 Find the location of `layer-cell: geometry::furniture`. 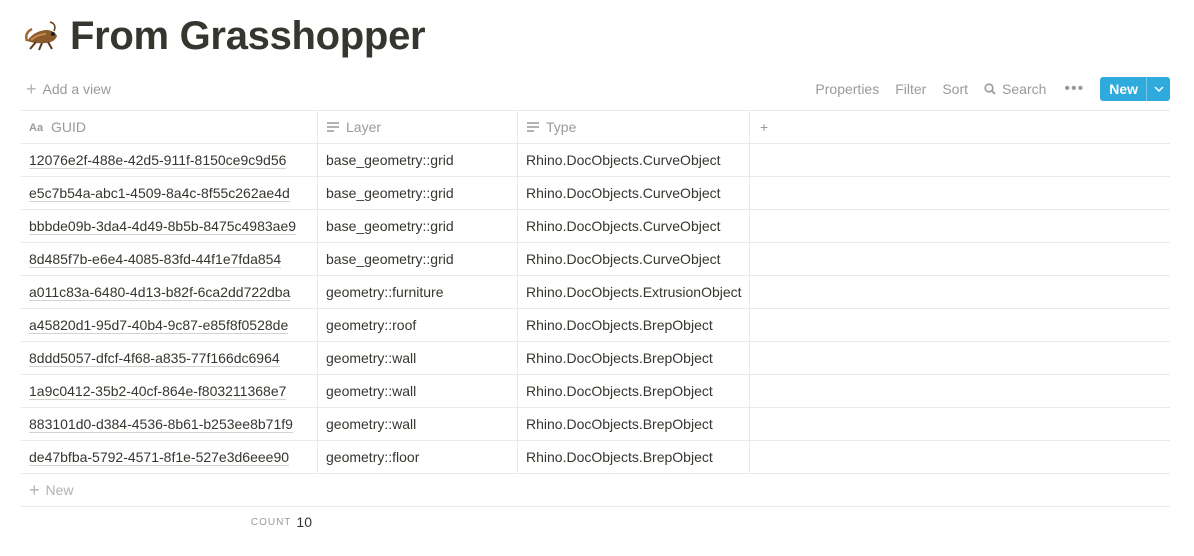

layer-cell: geometry::furniture is located at coordinates (418, 292).